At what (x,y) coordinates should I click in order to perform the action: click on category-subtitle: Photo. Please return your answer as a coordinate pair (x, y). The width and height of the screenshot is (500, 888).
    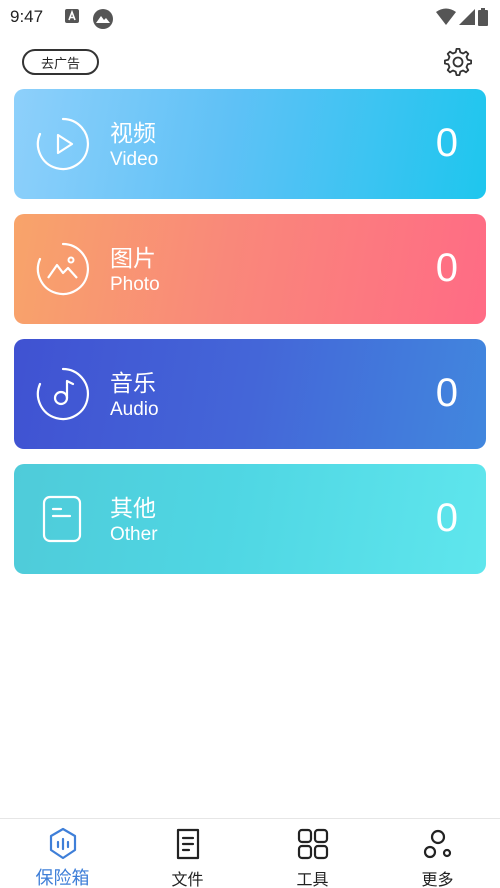
    Looking at the image, I should click on (135, 284).